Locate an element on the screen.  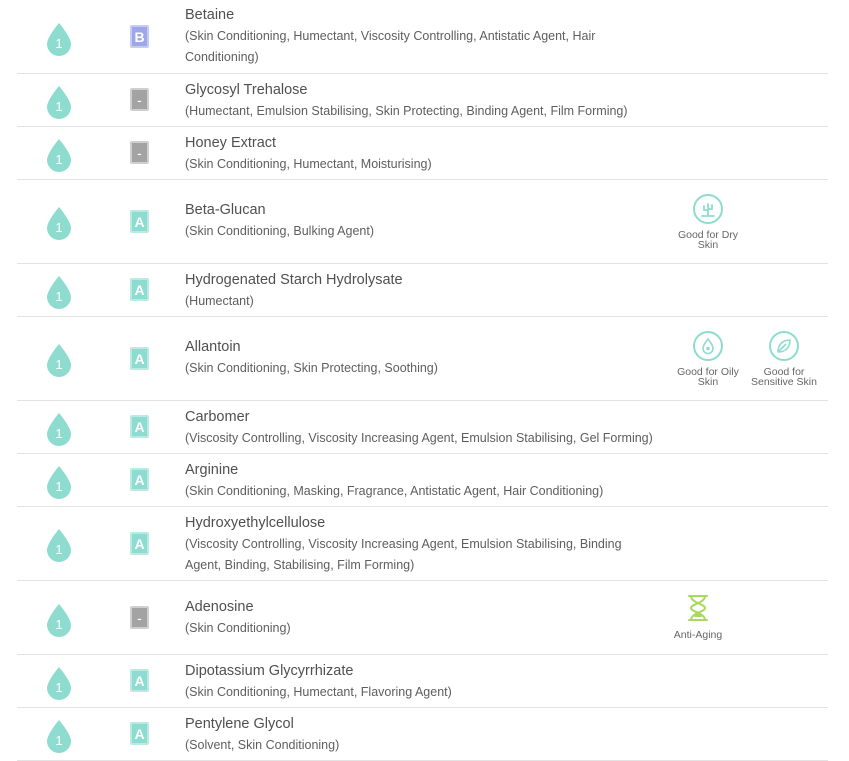
good-for-dry-skin-badge: Good for Dry Skin is located at coordinates (708, 222).